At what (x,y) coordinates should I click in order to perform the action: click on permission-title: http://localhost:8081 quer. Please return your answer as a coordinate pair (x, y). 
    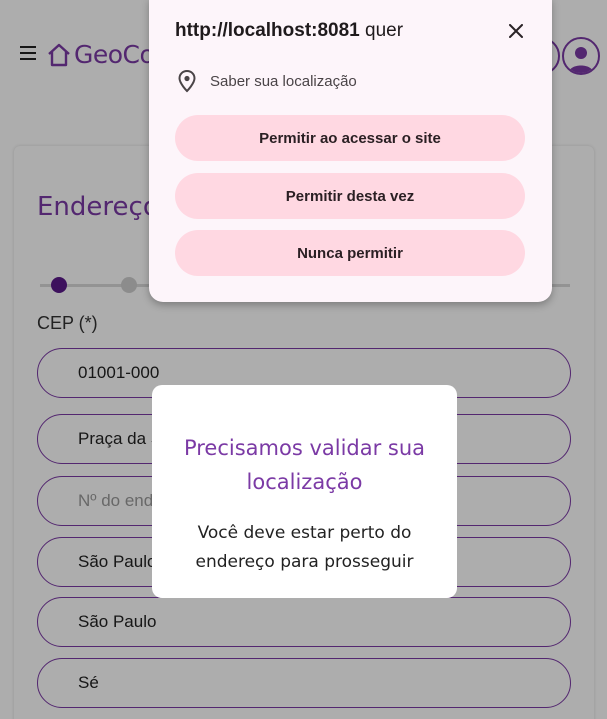
    Looking at the image, I should click on (289, 31).